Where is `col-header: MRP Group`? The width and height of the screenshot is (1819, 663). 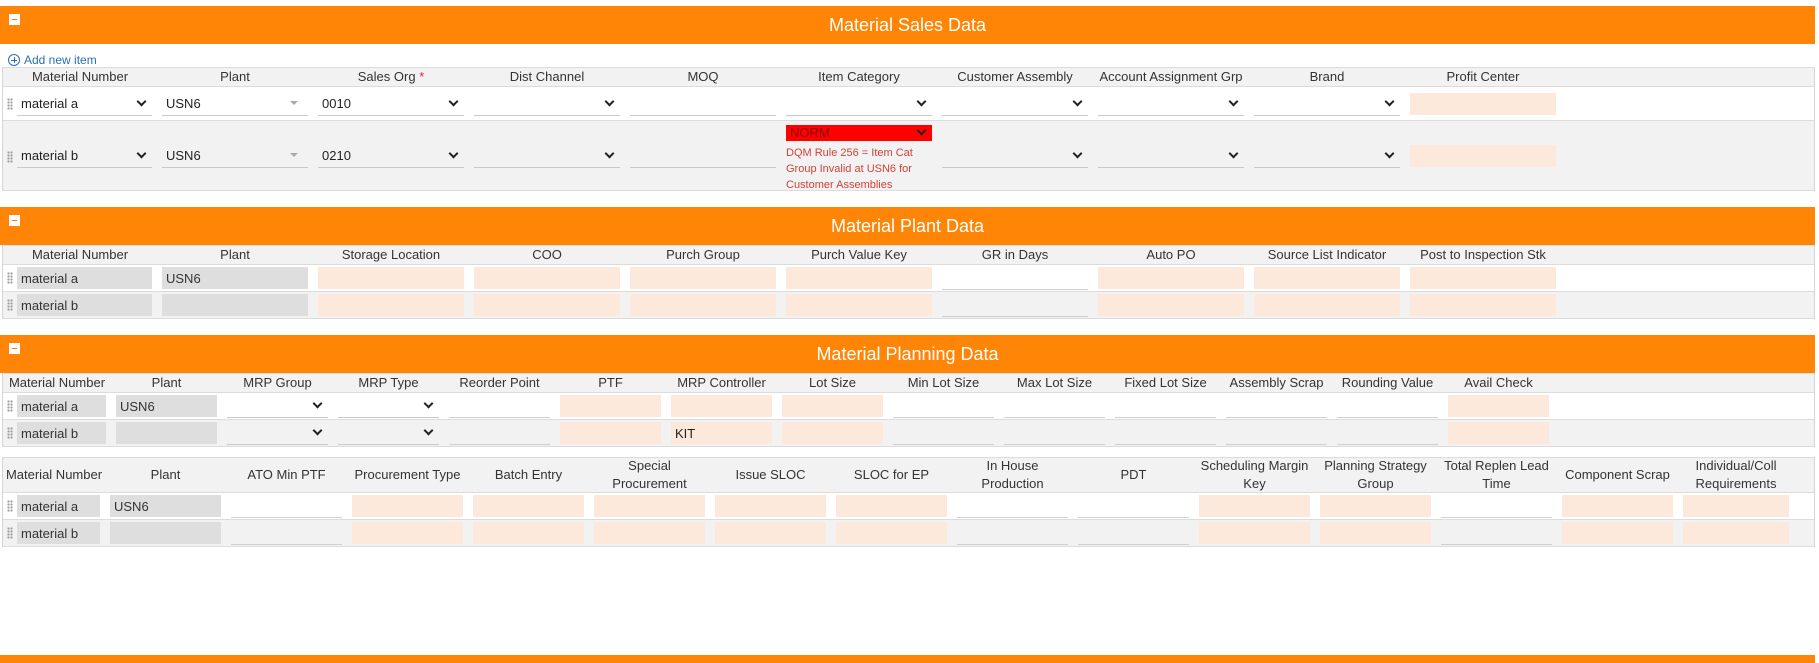 col-header: MRP Group is located at coordinates (277, 383).